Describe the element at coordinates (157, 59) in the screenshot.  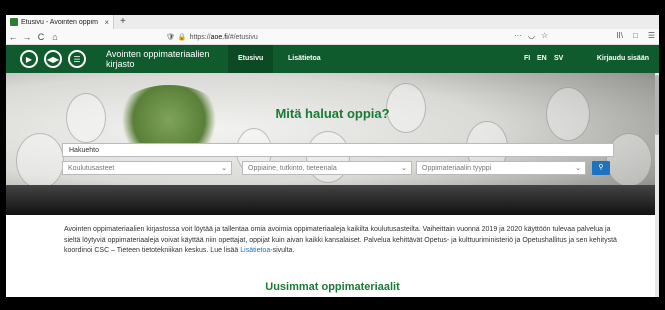
I see `site-logo-text: Avointen oppimateriaalien kirjasto` at that location.